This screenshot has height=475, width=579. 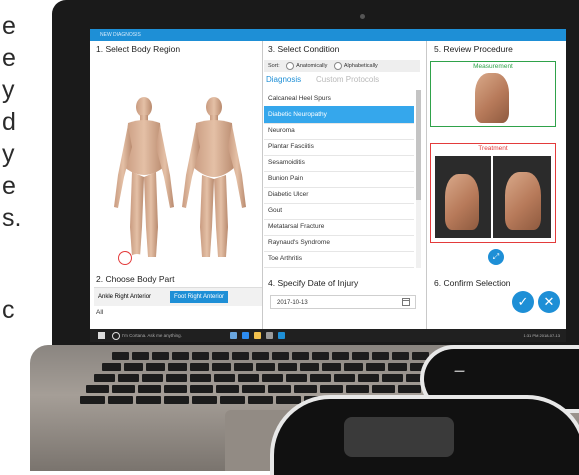 I want to click on app-taskbar-icon, so click(x=281, y=335).